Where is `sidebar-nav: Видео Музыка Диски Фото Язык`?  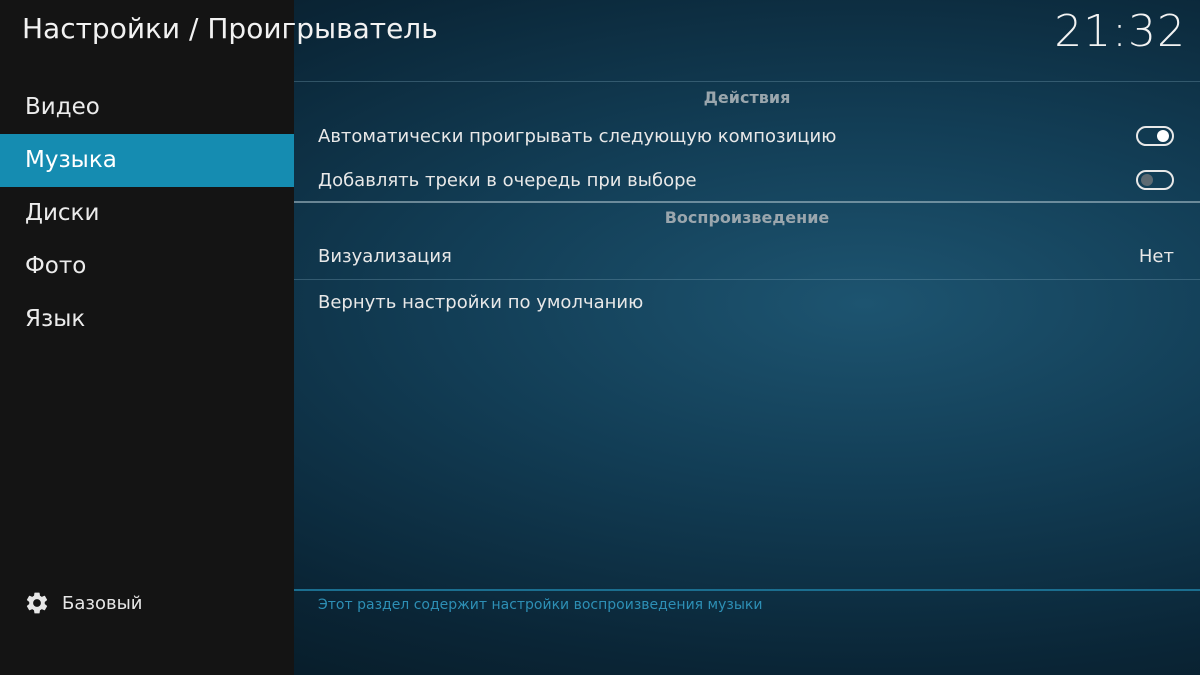
sidebar-nav: Видео Музыка Диски Фото Язык is located at coordinates (147, 213).